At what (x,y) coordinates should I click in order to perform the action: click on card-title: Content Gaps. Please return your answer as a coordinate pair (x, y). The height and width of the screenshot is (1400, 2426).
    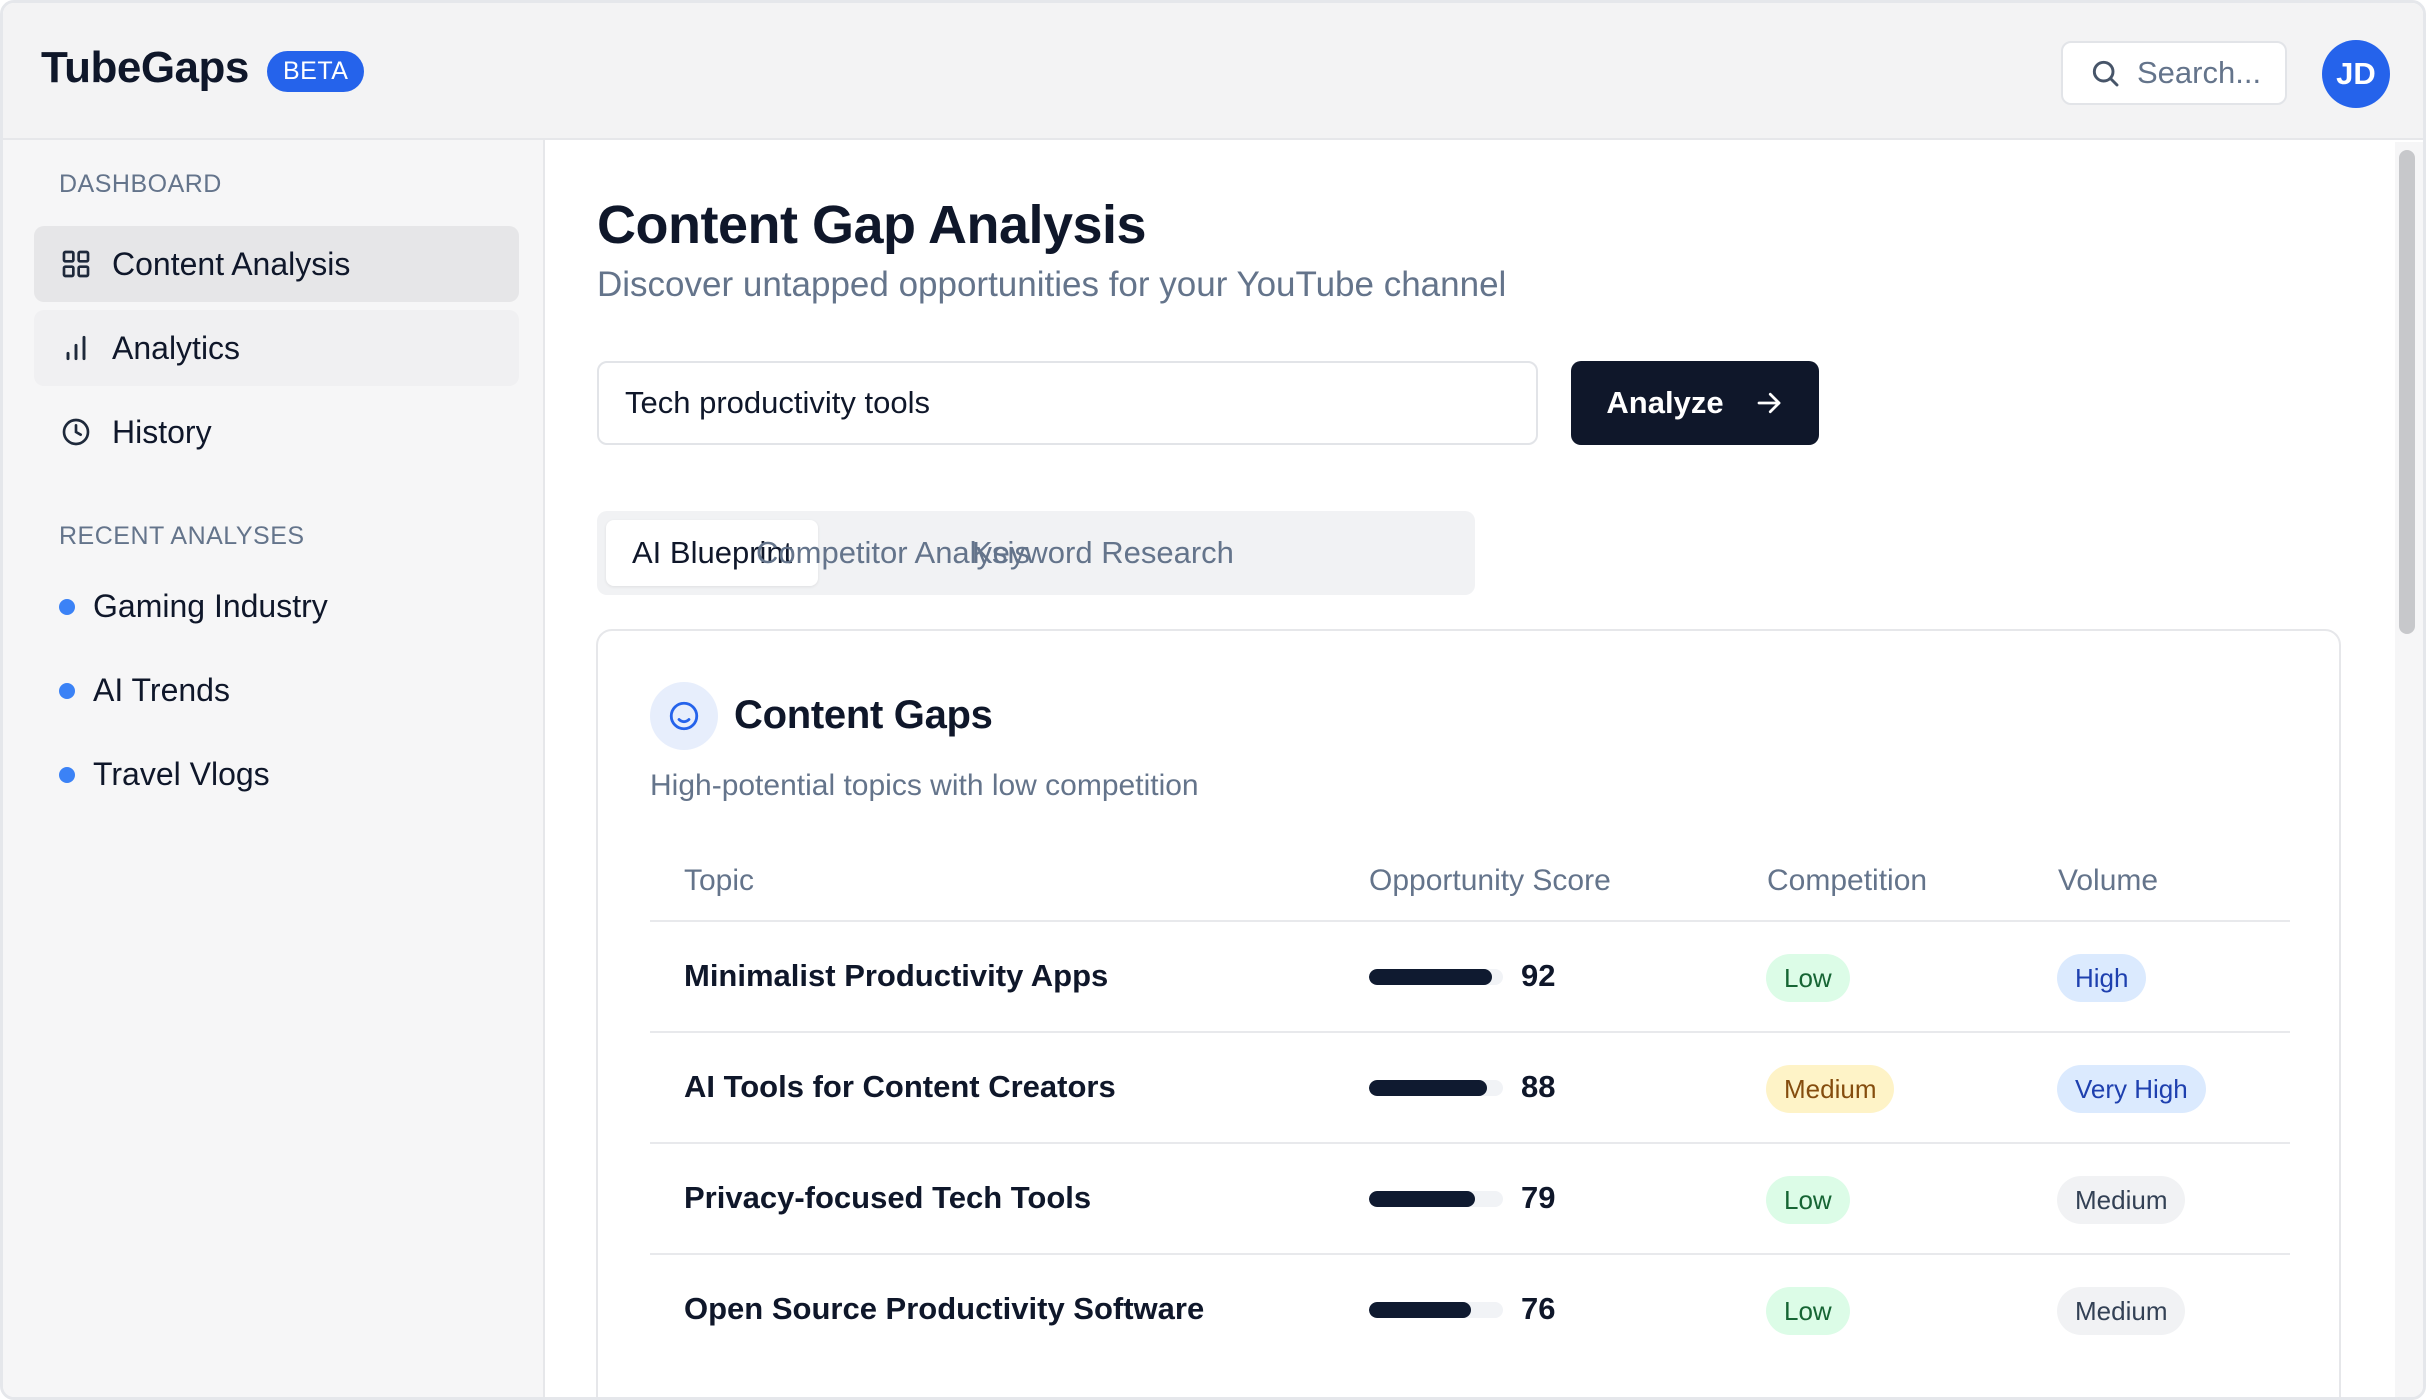
    Looking at the image, I should click on (863, 715).